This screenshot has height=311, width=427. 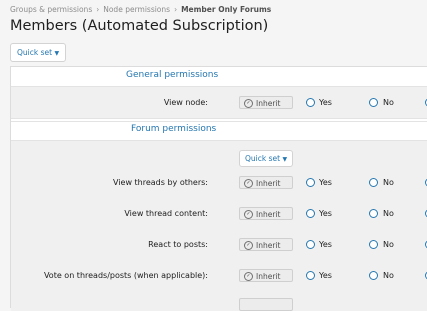 I want to click on breadcrumb-item-node-permissions: Node permissions, so click(x=136, y=9).